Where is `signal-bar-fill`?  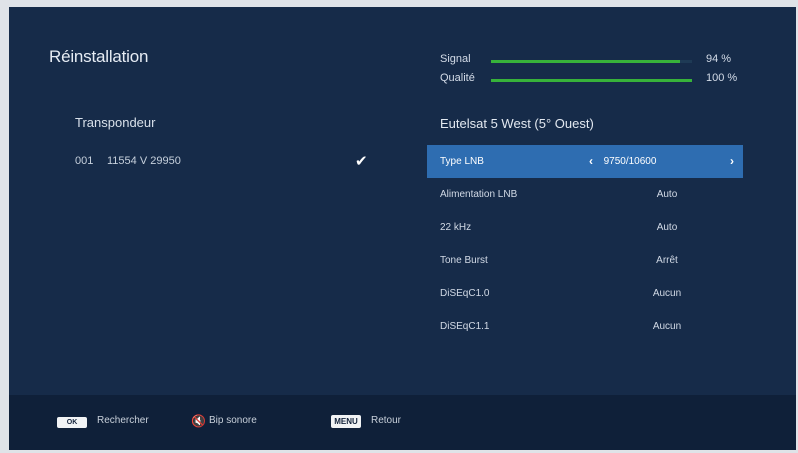 signal-bar-fill is located at coordinates (585, 61).